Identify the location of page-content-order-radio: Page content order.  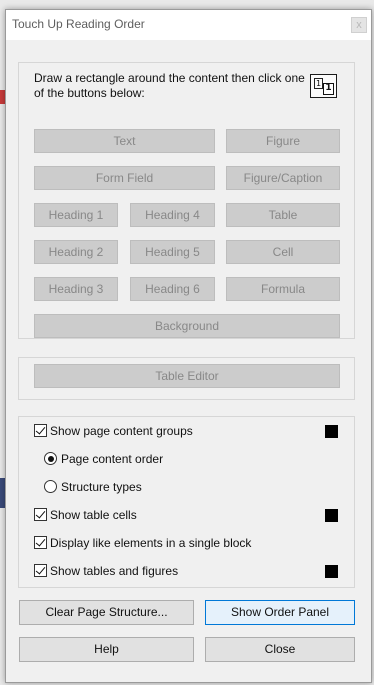
(184, 459).